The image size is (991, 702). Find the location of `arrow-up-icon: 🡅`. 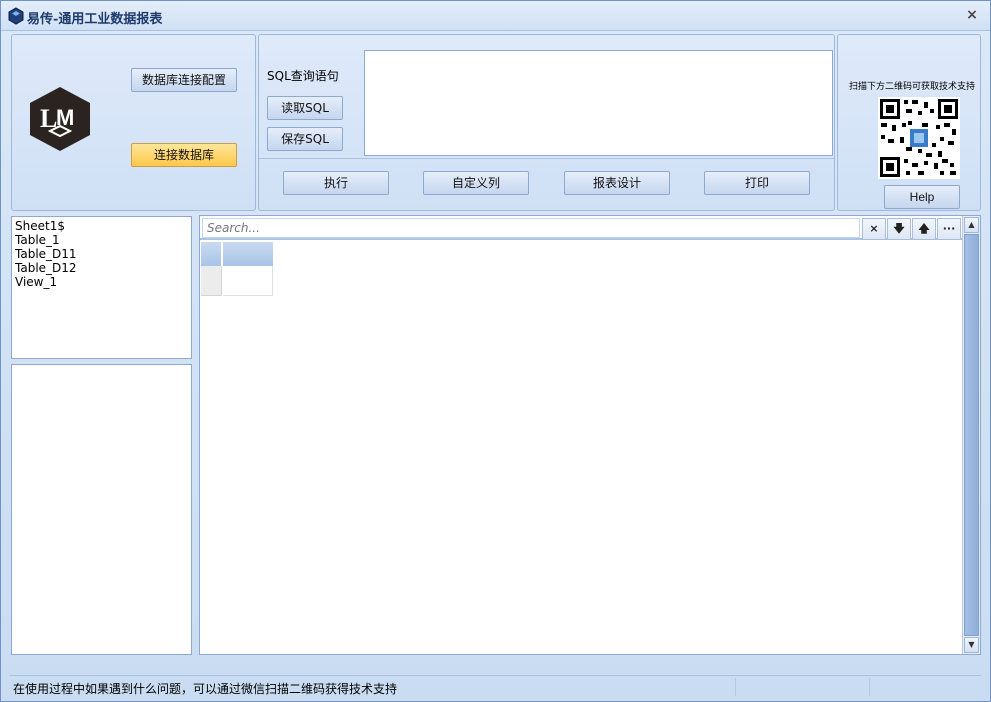

arrow-up-icon: 🡅 is located at coordinates (924, 229).